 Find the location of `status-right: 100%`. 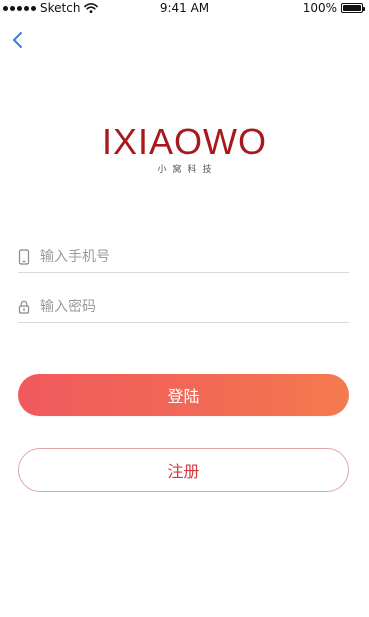

status-right: 100% is located at coordinates (333, 8).